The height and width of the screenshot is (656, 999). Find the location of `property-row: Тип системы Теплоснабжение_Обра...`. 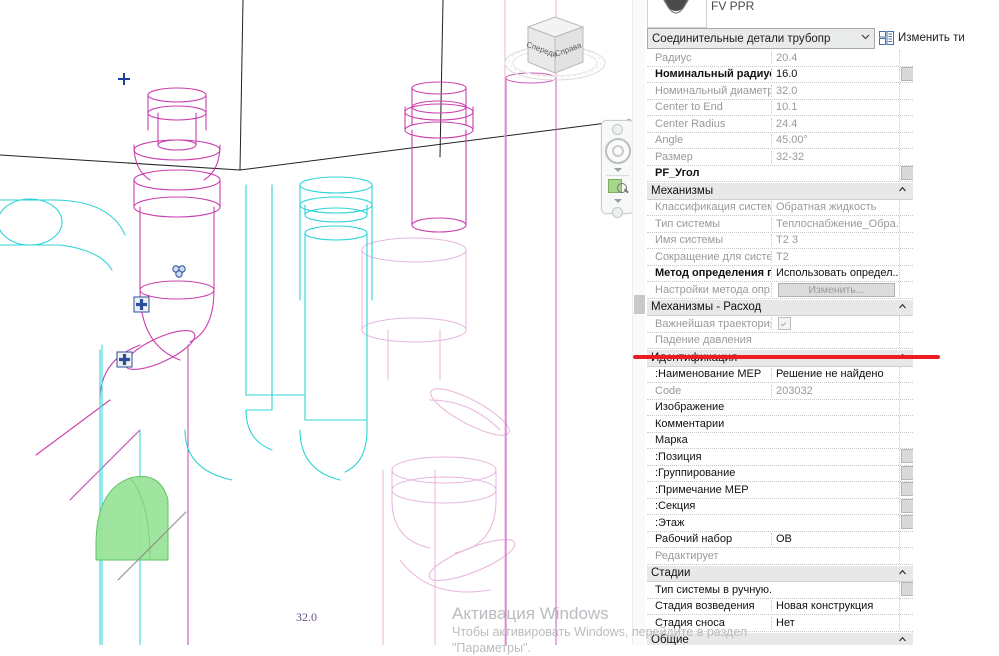

property-row: Тип системы Теплоснабжение_Обра... is located at coordinates (780, 224).